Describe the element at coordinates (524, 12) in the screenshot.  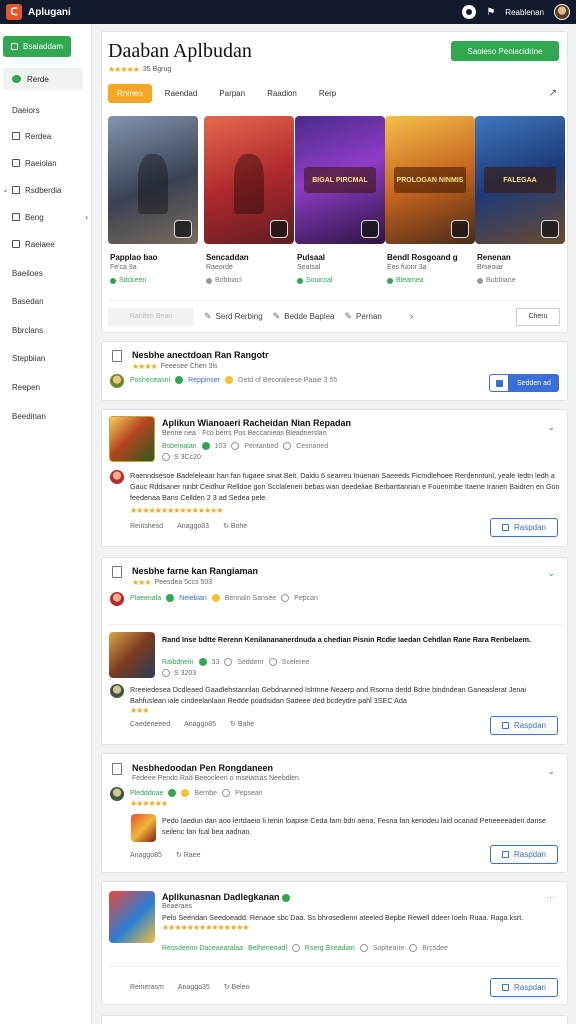
I see `user-name: Reablenan` at that location.